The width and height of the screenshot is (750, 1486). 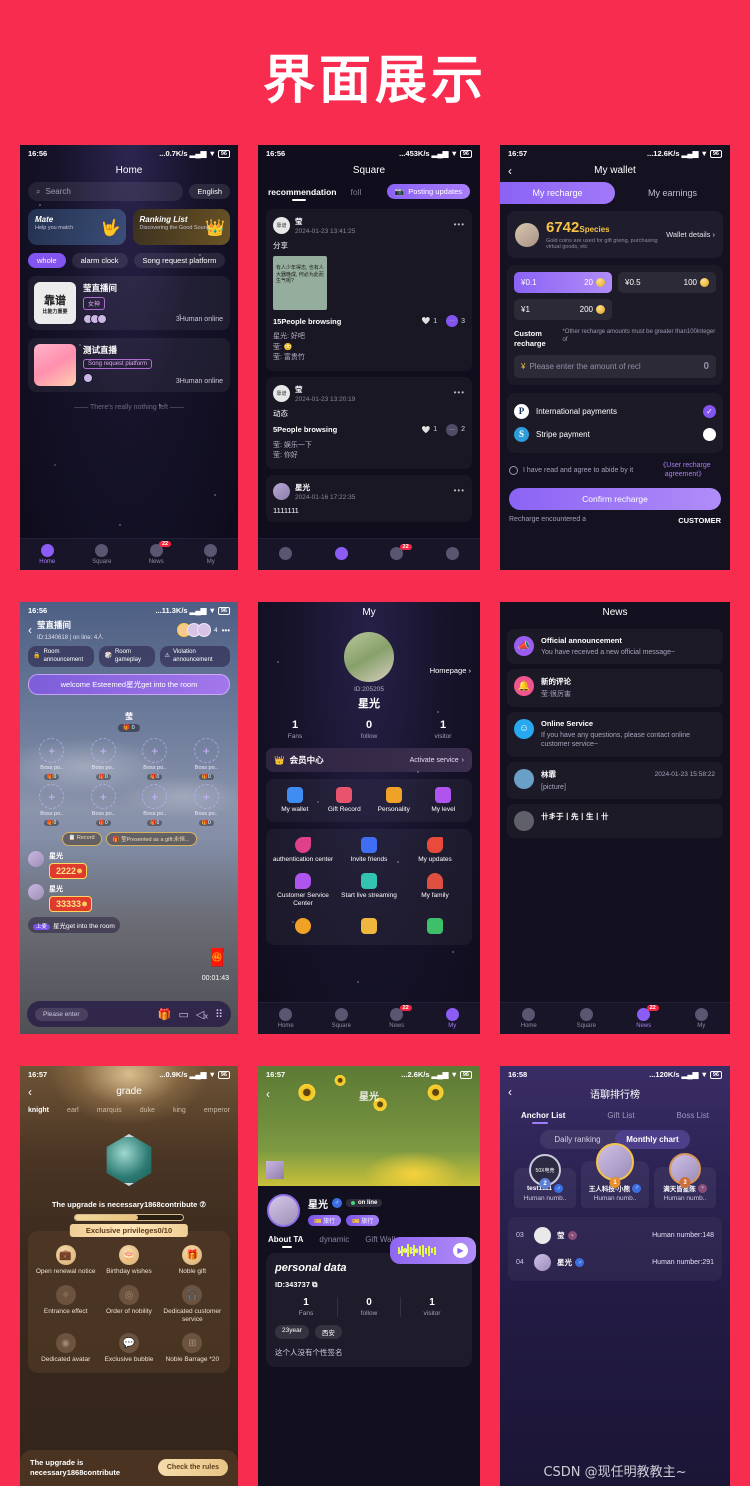 I want to click on privilege-item: 🎂 Birthday wishes, so click(x=128, y=1260).